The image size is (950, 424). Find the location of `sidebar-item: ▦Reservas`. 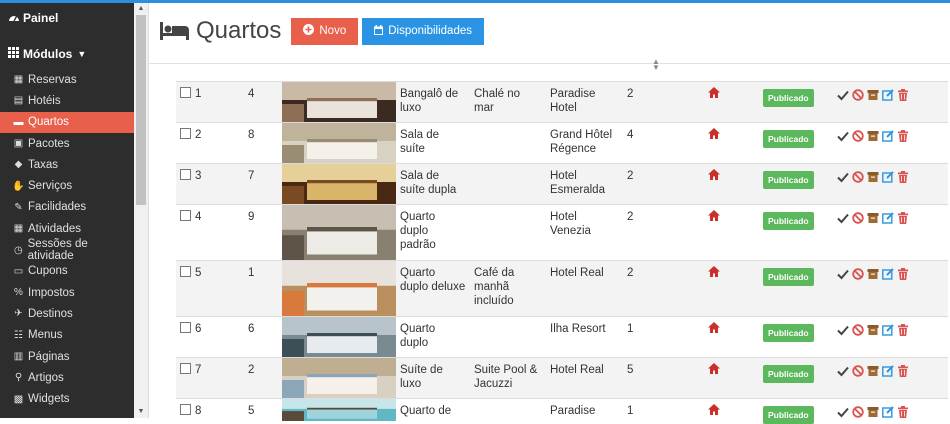

sidebar-item: ▦Reservas is located at coordinates (67, 79).